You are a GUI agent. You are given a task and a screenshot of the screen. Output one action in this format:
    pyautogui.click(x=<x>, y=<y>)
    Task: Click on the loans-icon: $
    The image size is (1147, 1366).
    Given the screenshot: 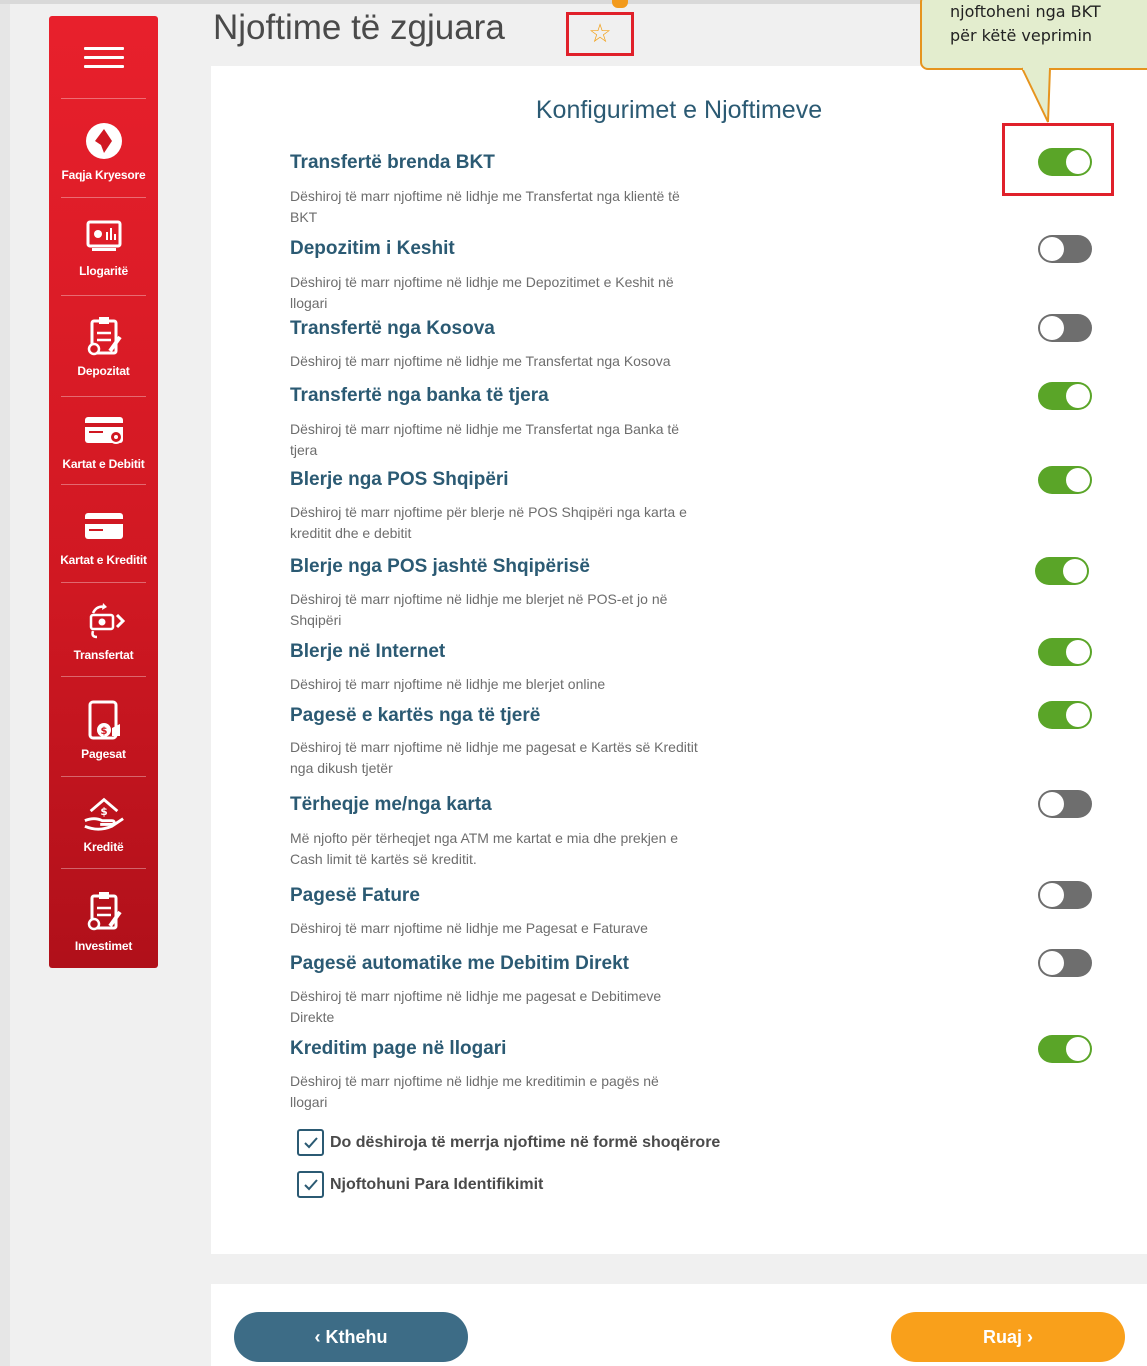 What is the action you would take?
    pyautogui.click(x=104, y=813)
    